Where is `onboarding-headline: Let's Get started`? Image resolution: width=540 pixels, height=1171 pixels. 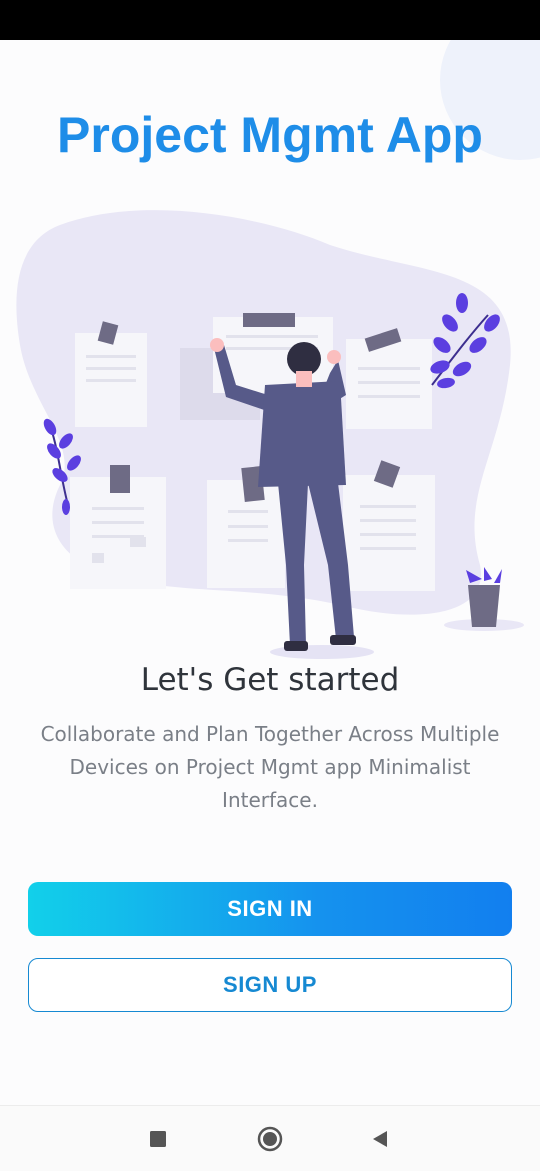
onboarding-headline: Let's Get started is located at coordinates (270, 680).